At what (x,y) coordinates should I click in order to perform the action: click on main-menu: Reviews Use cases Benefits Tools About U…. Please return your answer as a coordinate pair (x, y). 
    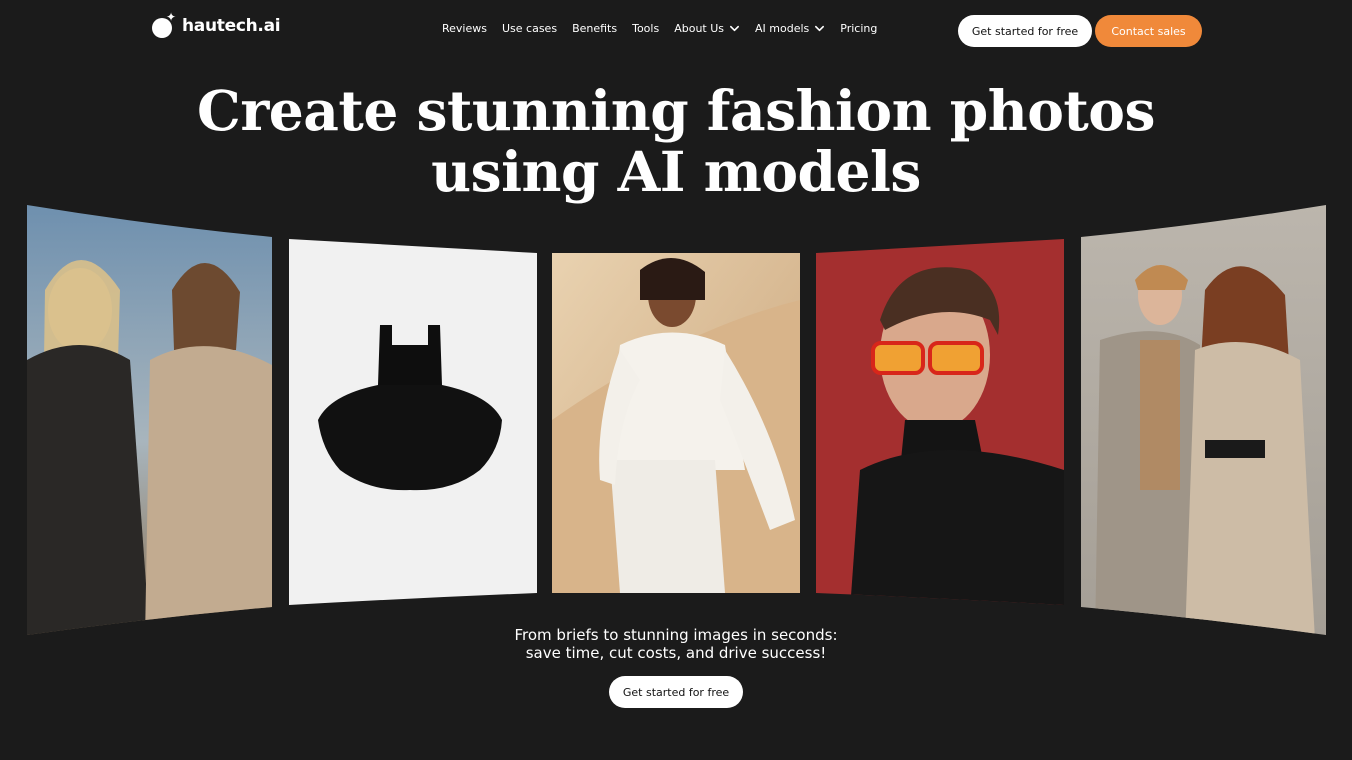
    Looking at the image, I should click on (659, 28).